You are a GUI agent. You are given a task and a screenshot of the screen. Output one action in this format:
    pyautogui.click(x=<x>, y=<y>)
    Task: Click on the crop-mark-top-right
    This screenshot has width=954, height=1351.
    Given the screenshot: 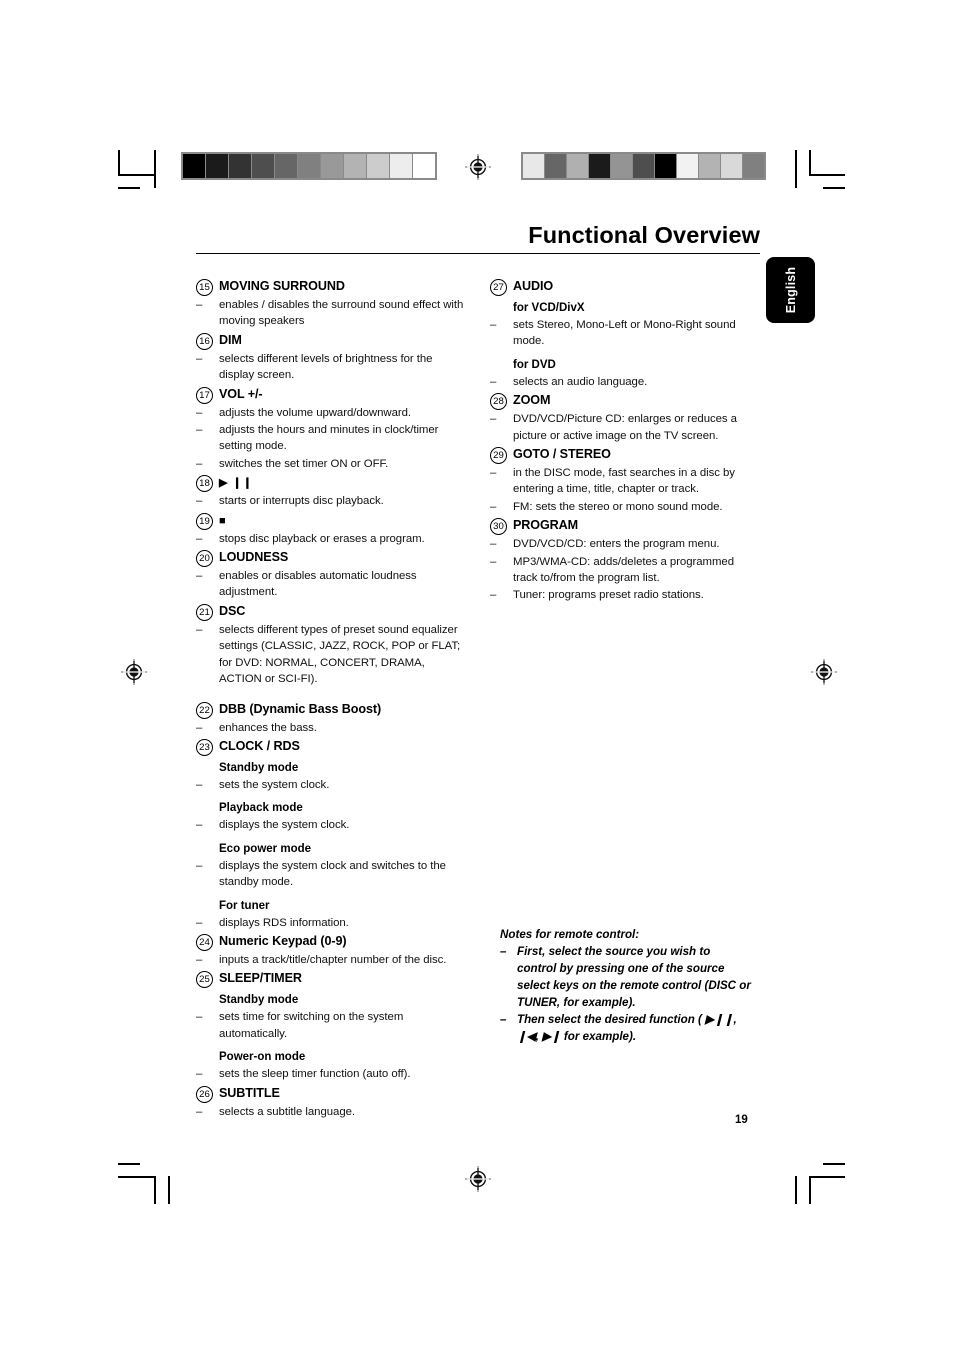 What is the action you would take?
    pyautogui.click(x=820, y=170)
    